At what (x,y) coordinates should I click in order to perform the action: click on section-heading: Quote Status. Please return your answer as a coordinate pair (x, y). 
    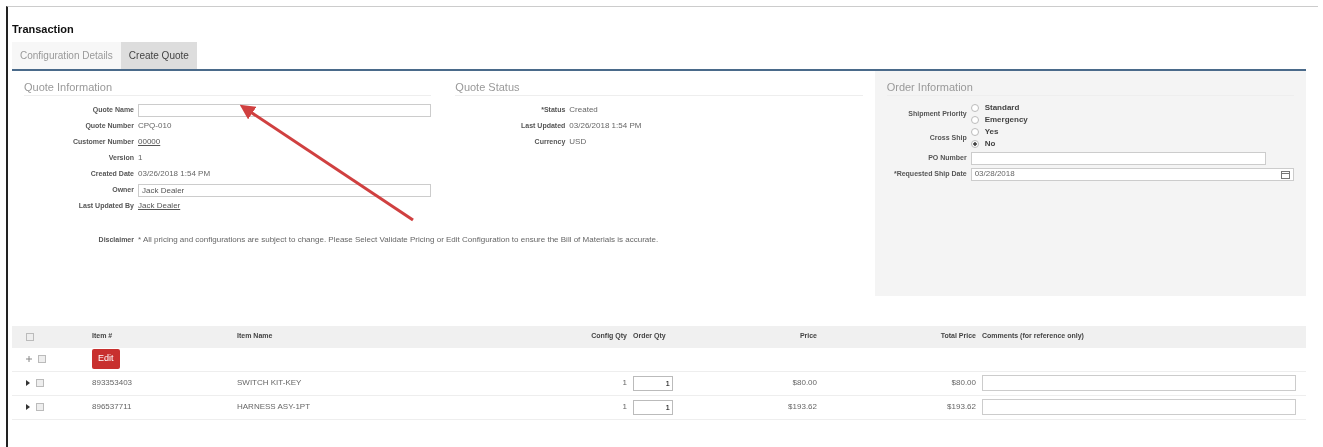
    Looking at the image, I should click on (659, 87).